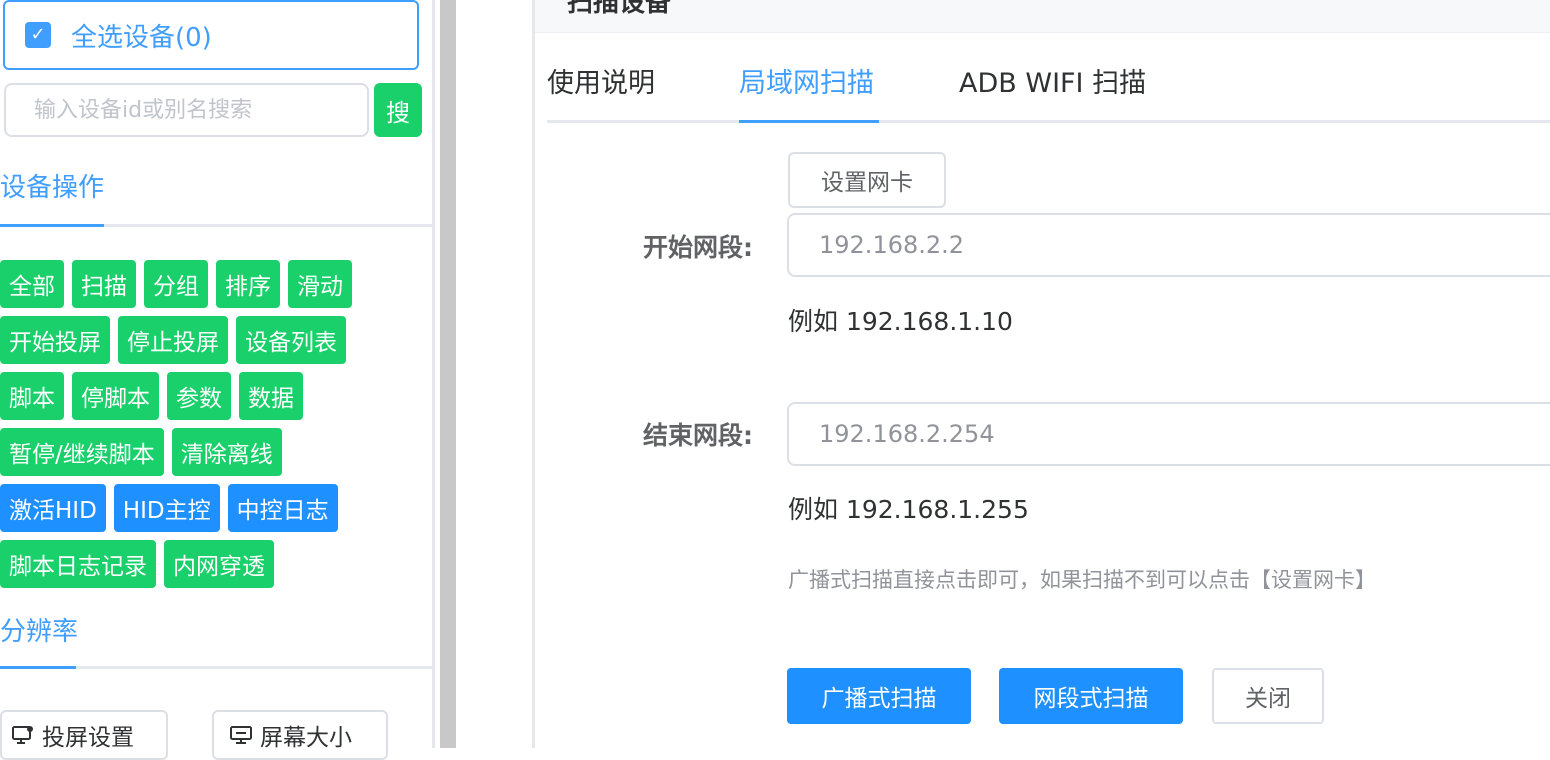 The height and width of the screenshot is (760, 1550). What do you see at coordinates (448, 374) in the screenshot?
I see `panel-resize-divider` at bounding box center [448, 374].